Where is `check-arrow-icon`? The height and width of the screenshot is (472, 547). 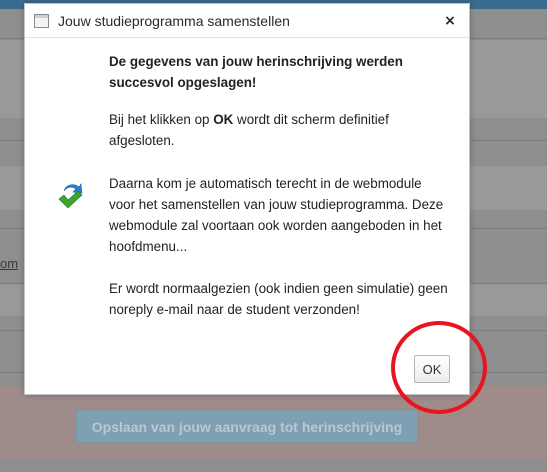 check-arrow-icon is located at coordinates (70, 196).